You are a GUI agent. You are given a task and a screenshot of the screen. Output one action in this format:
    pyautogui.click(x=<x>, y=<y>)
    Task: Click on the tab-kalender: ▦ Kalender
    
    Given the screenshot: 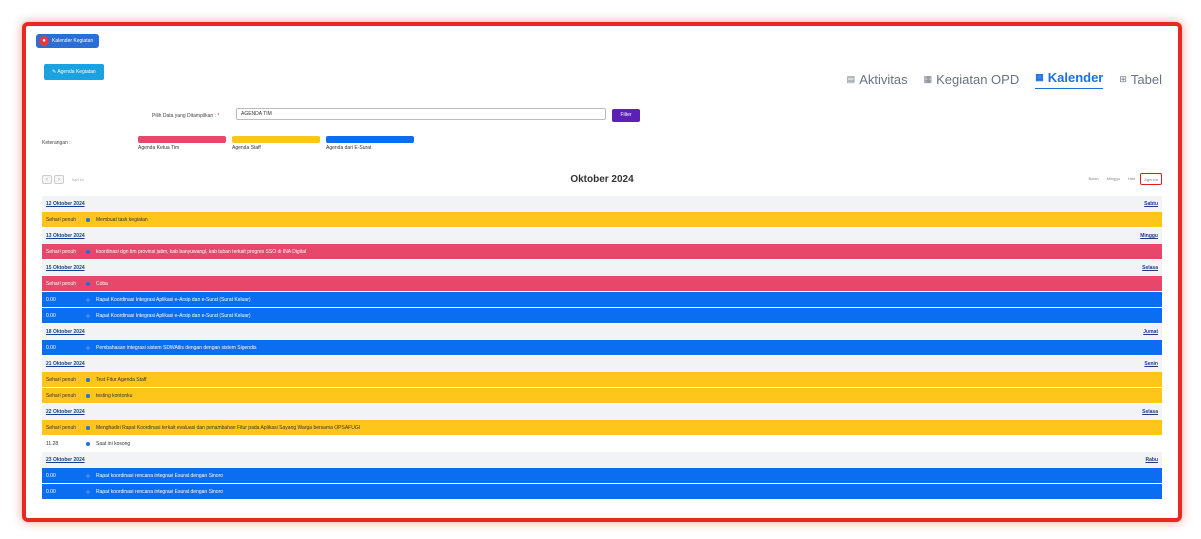 What is the action you would take?
    pyautogui.click(x=1069, y=79)
    